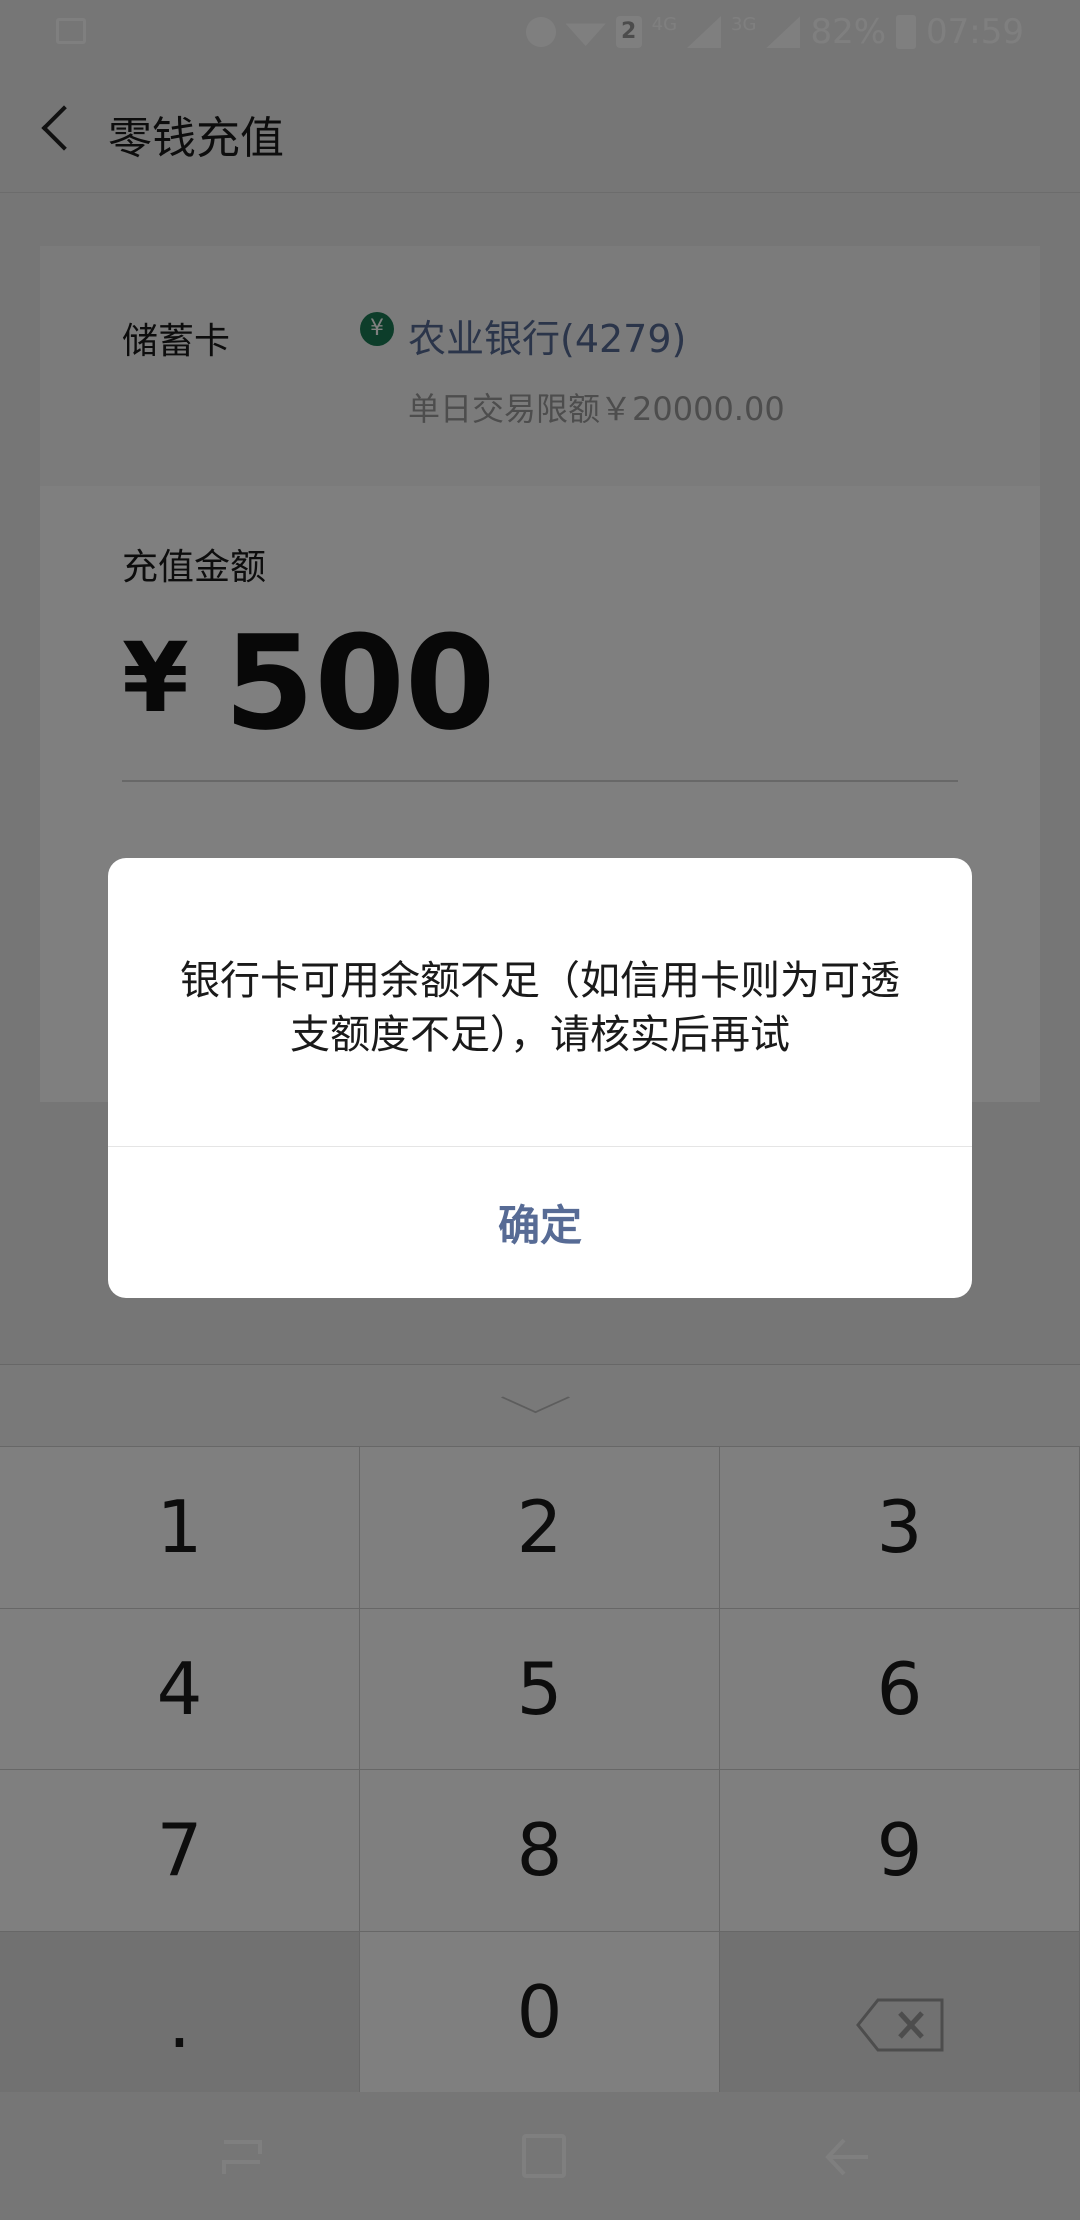 Image resolution: width=1080 pixels, height=2220 pixels. I want to click on confirm-button: 确定, so click(540, 1222).